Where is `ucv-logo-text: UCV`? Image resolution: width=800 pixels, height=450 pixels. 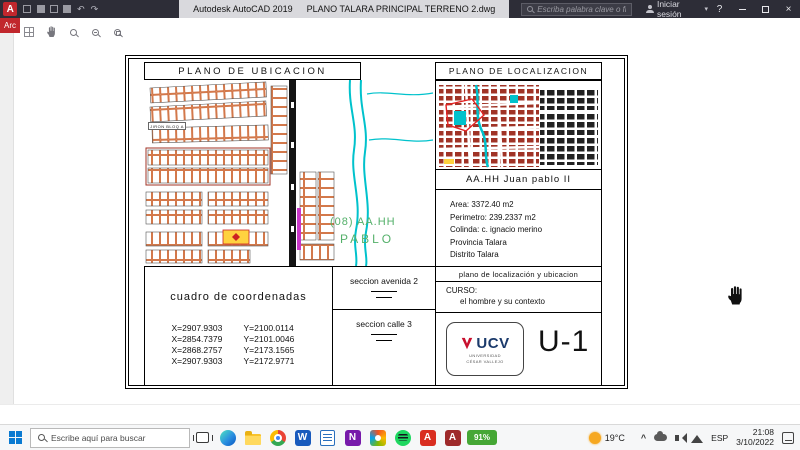 ucv-logo-text: UCV is located at coordinates (493, 343).